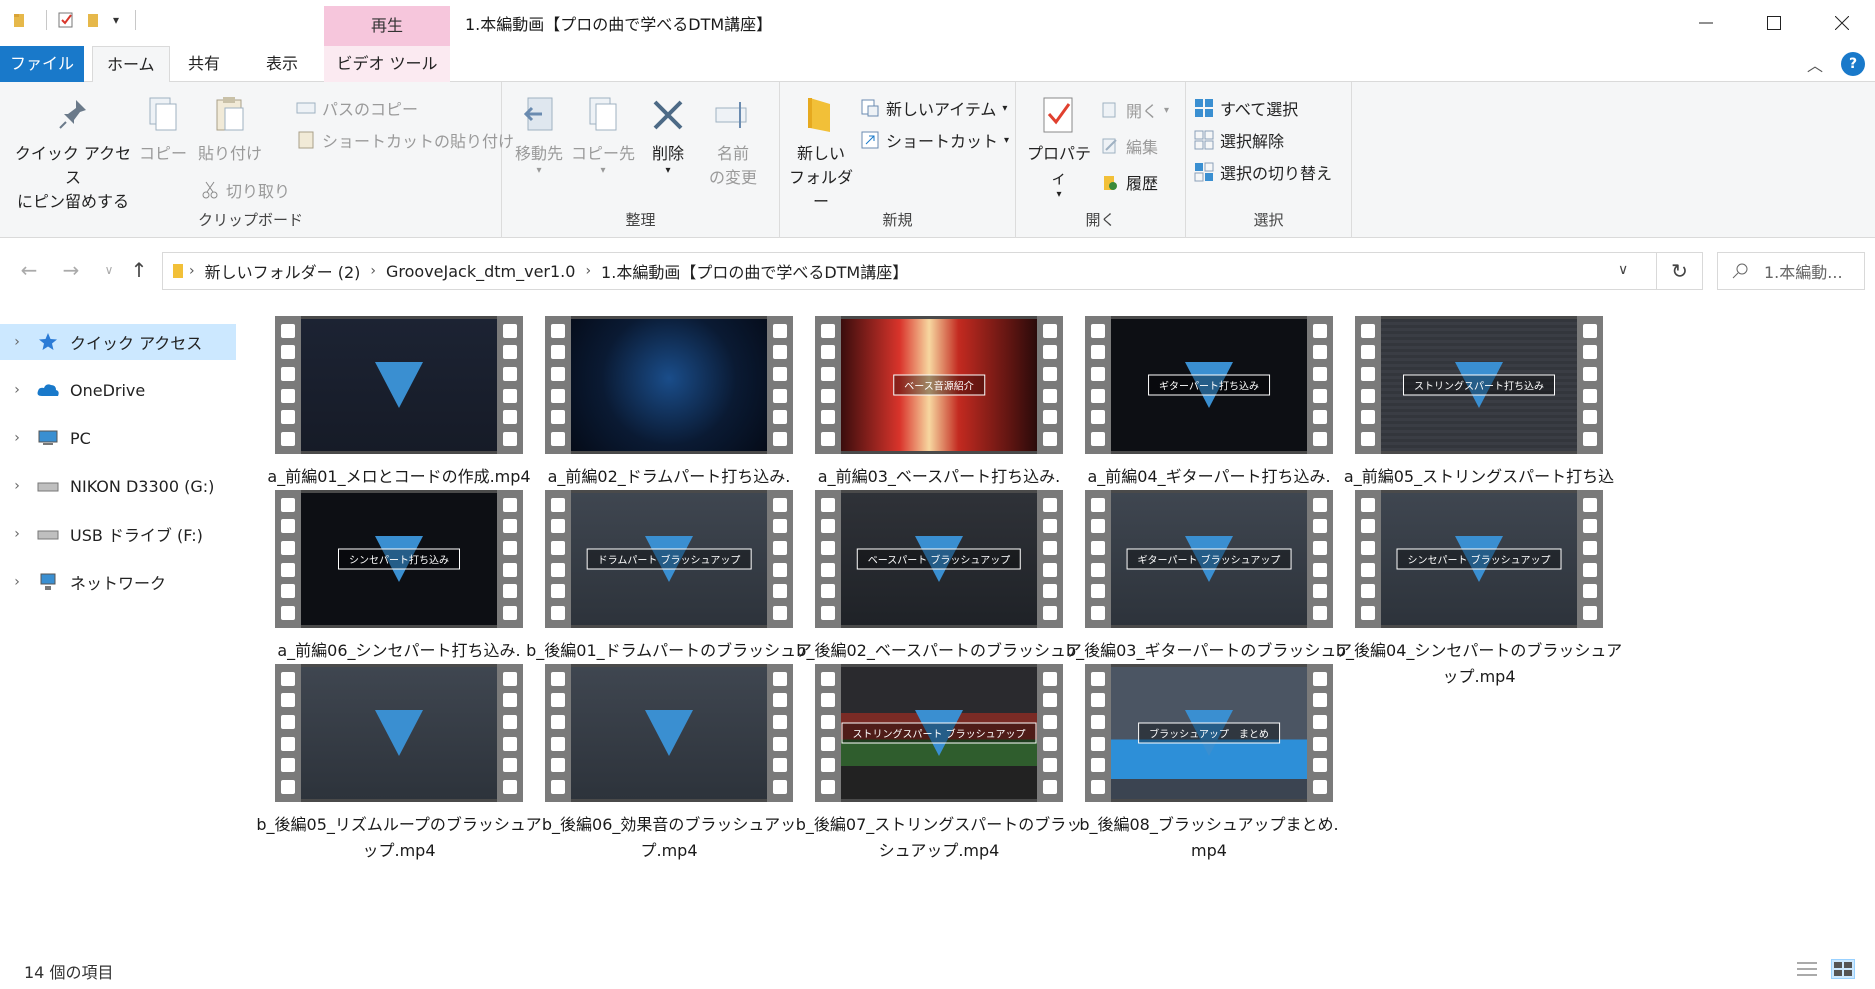 The image size is (1875, 989). Describe the element at coordinates (603, 135) in the screenshot. I see `copy-to-button: コピー先 ▾` at that location.